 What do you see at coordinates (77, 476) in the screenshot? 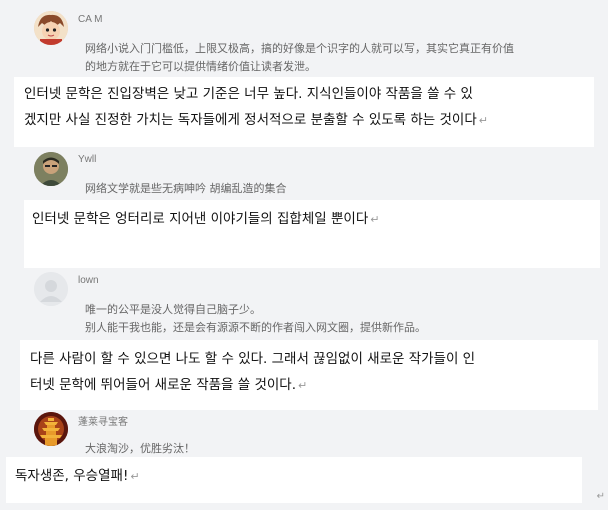
I see `translation-line: 독자생존, 우승열패! ↵` at bounding box center [77, 476].